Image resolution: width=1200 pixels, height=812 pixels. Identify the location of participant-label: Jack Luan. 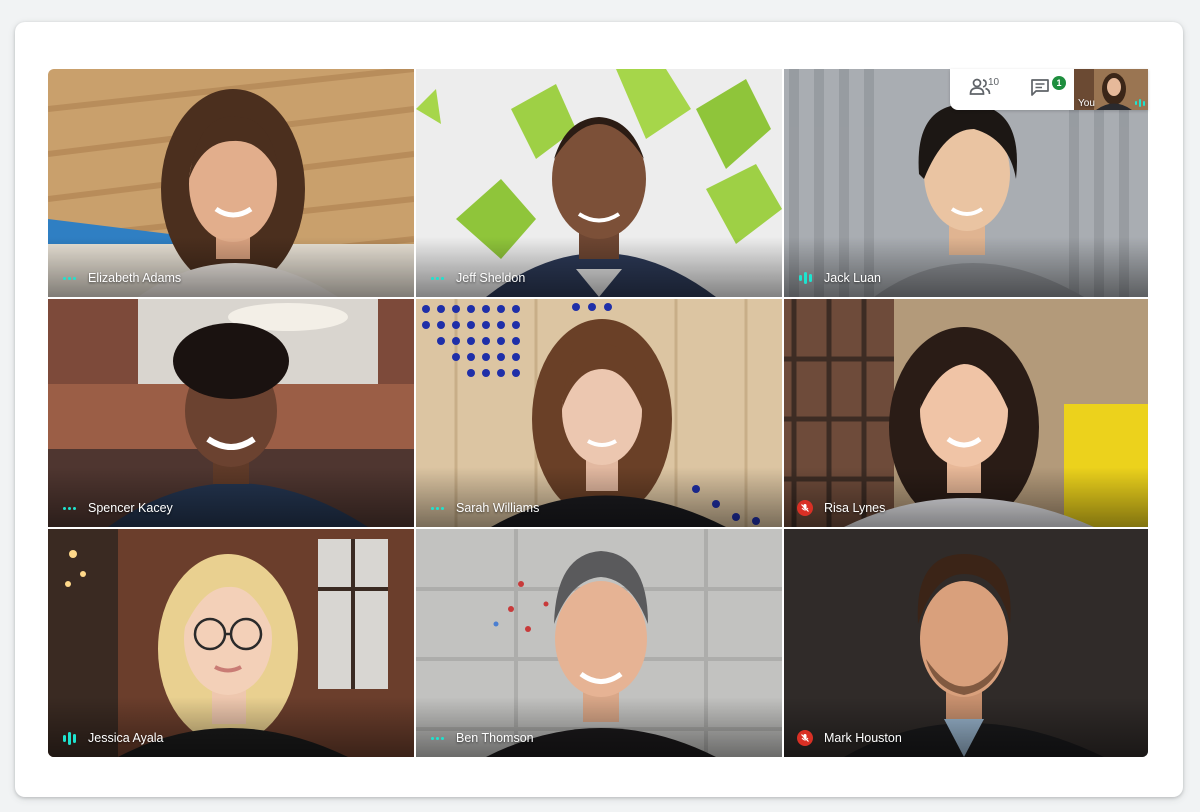
(838, 278).